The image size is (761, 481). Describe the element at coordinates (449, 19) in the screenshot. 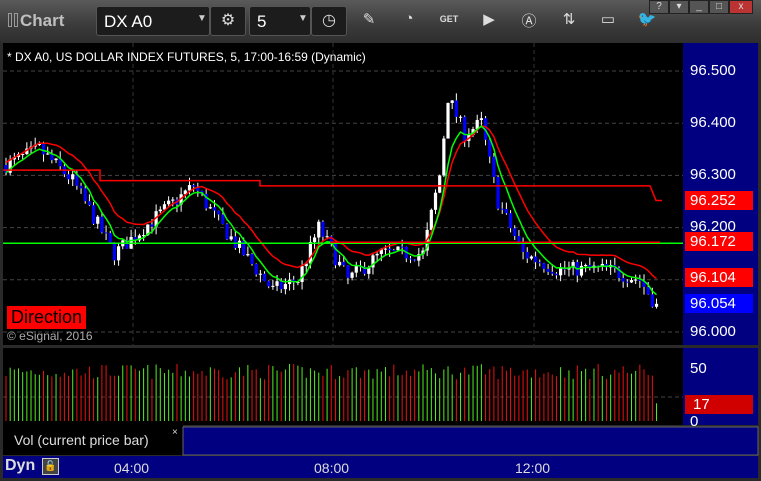

I see `get-icon: GET` at that location.